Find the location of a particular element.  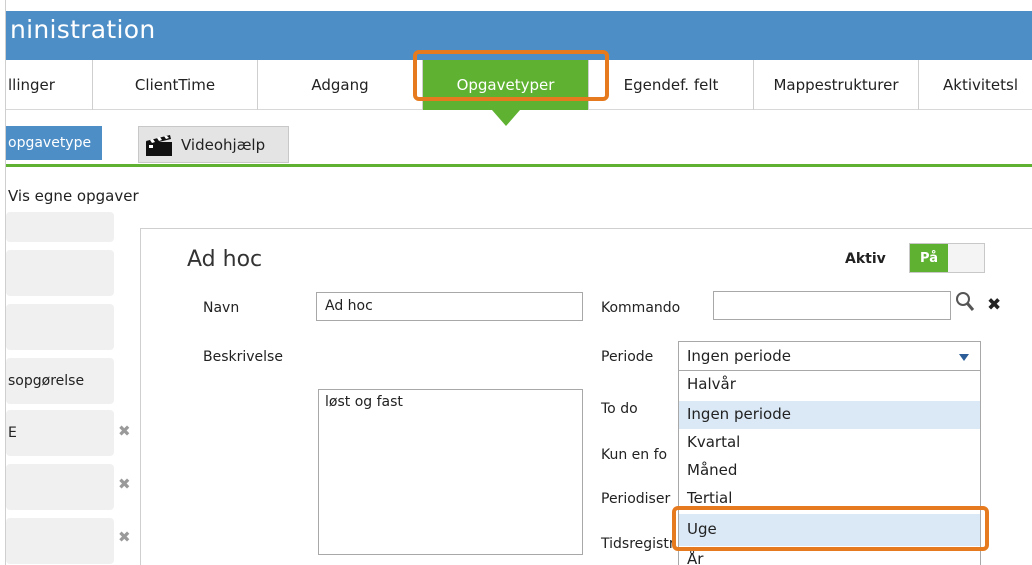

tab-indstillinger: llinger is located at coordinates (49, 85).